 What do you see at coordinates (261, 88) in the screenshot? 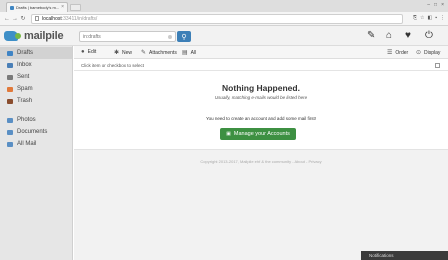
I see `empty-title: Nothing Happened.` at bounding box center [261, 88].